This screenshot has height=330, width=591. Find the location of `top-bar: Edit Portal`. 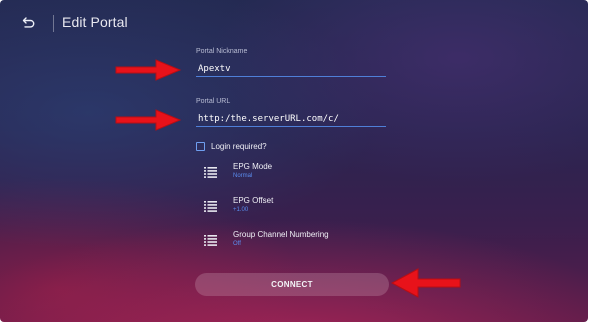

top-bar: Edit Portal is located at coordinates (294, 23).